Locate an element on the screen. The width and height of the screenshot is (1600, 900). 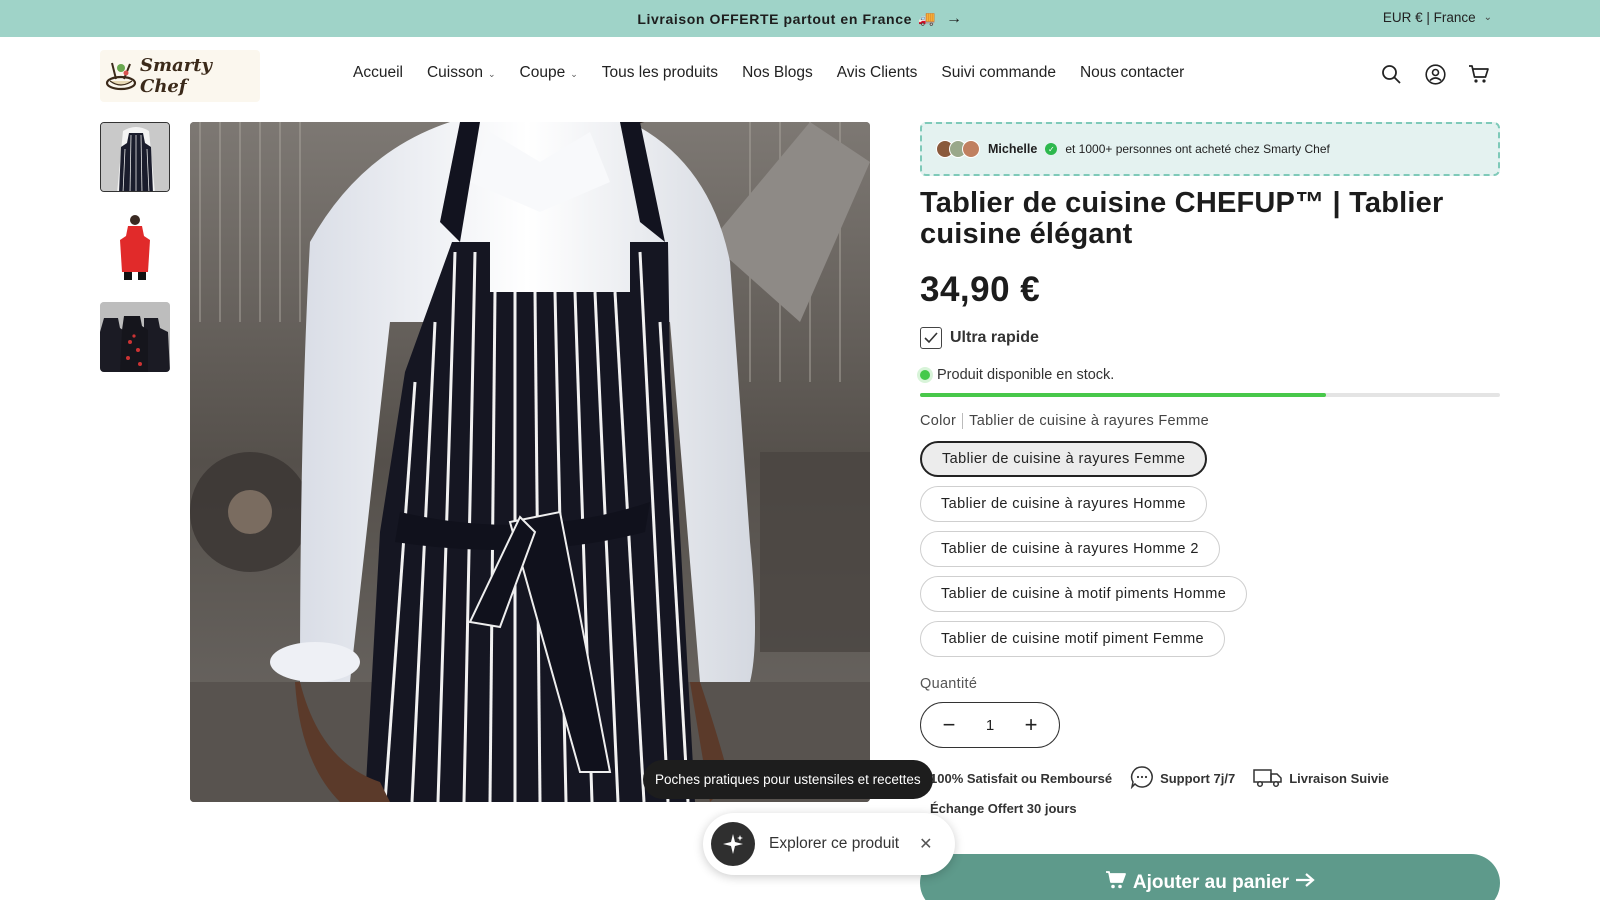
divider is located at coordinates (963, 421).